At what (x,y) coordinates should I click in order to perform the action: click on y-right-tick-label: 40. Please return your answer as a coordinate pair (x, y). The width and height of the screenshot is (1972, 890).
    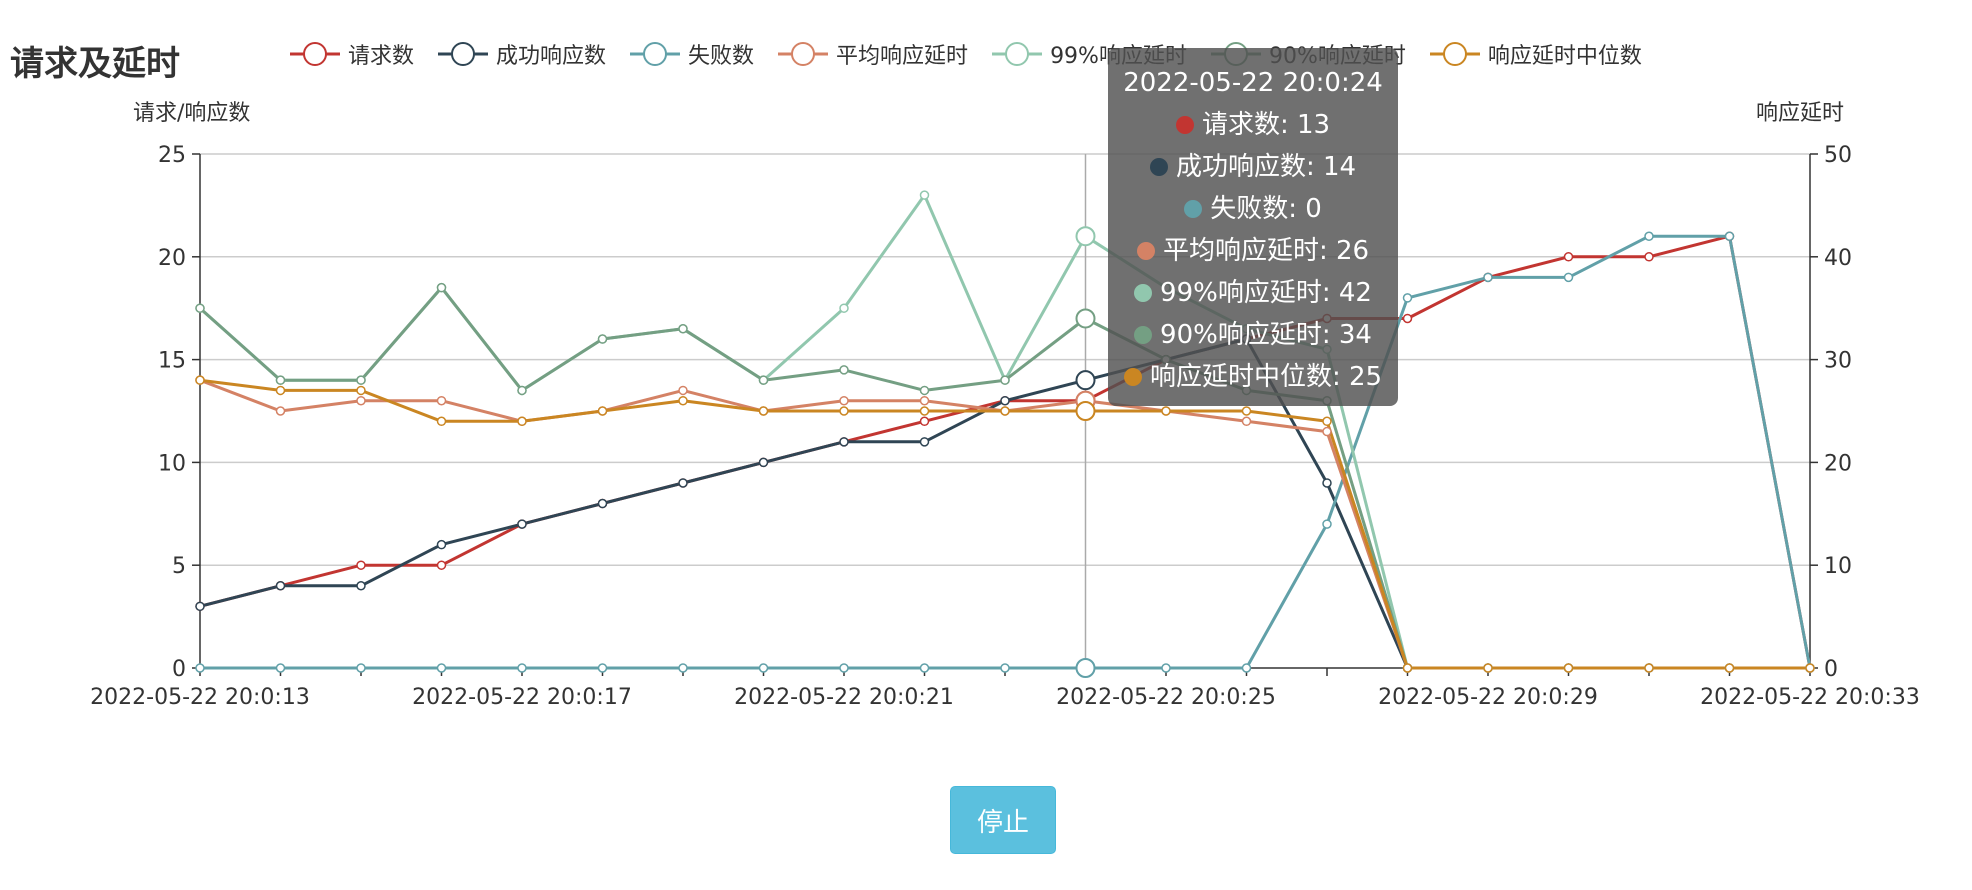
    Looking at the image, I should click on (1838, 258).